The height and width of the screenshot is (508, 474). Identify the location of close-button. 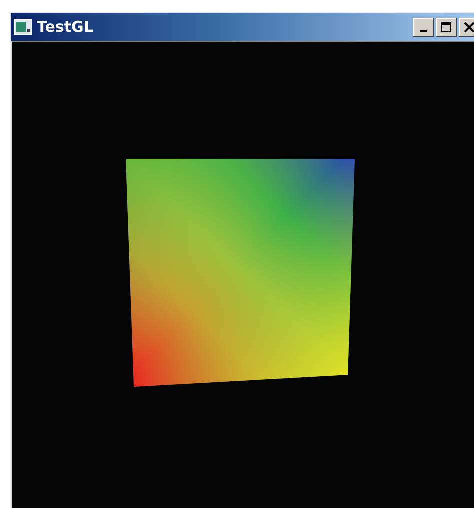
(466, 27).